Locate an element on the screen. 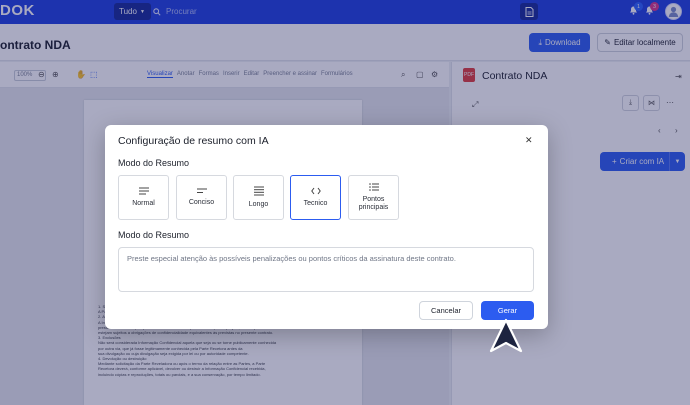 The width and height of the screenshot is (690, 405). mode-option-label: Conciso is located at coordinates (201, 202).